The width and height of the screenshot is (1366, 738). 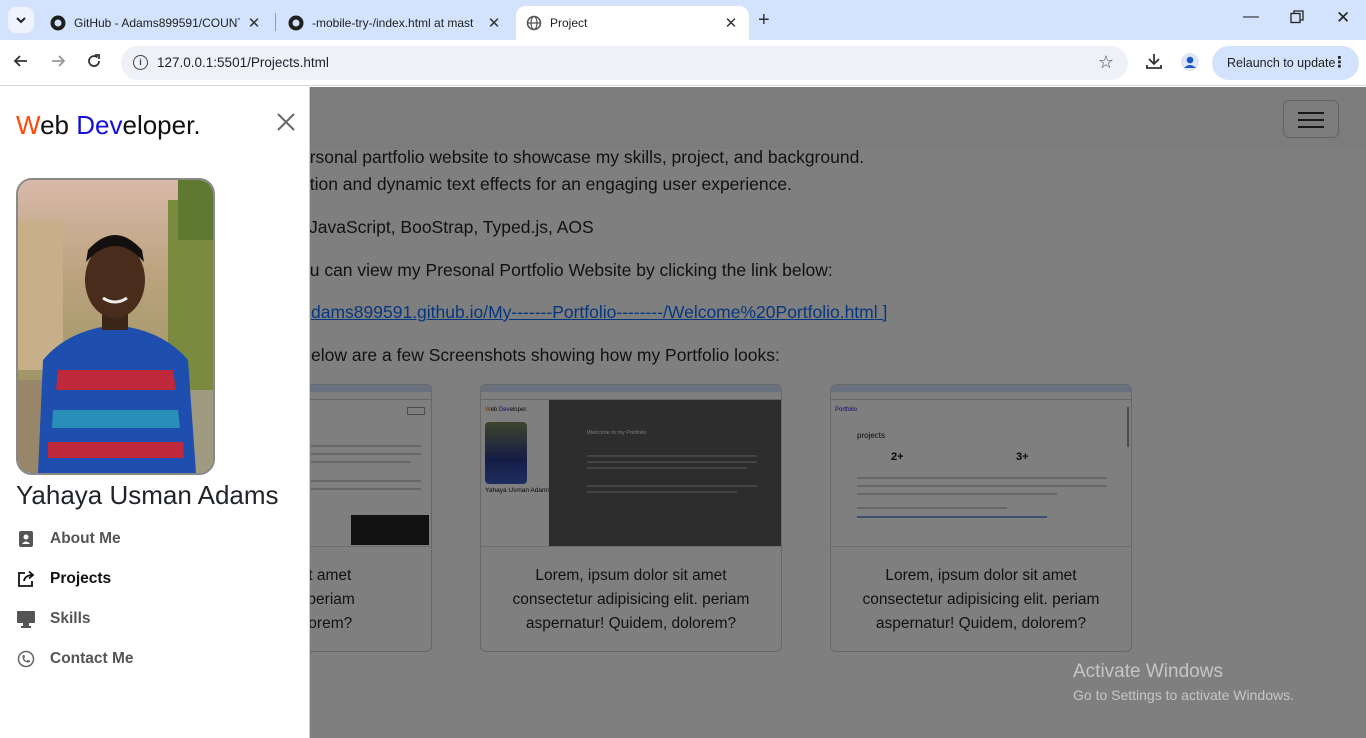 I want to click on brand-text-rest: eloper., so click(x=161, y=125).